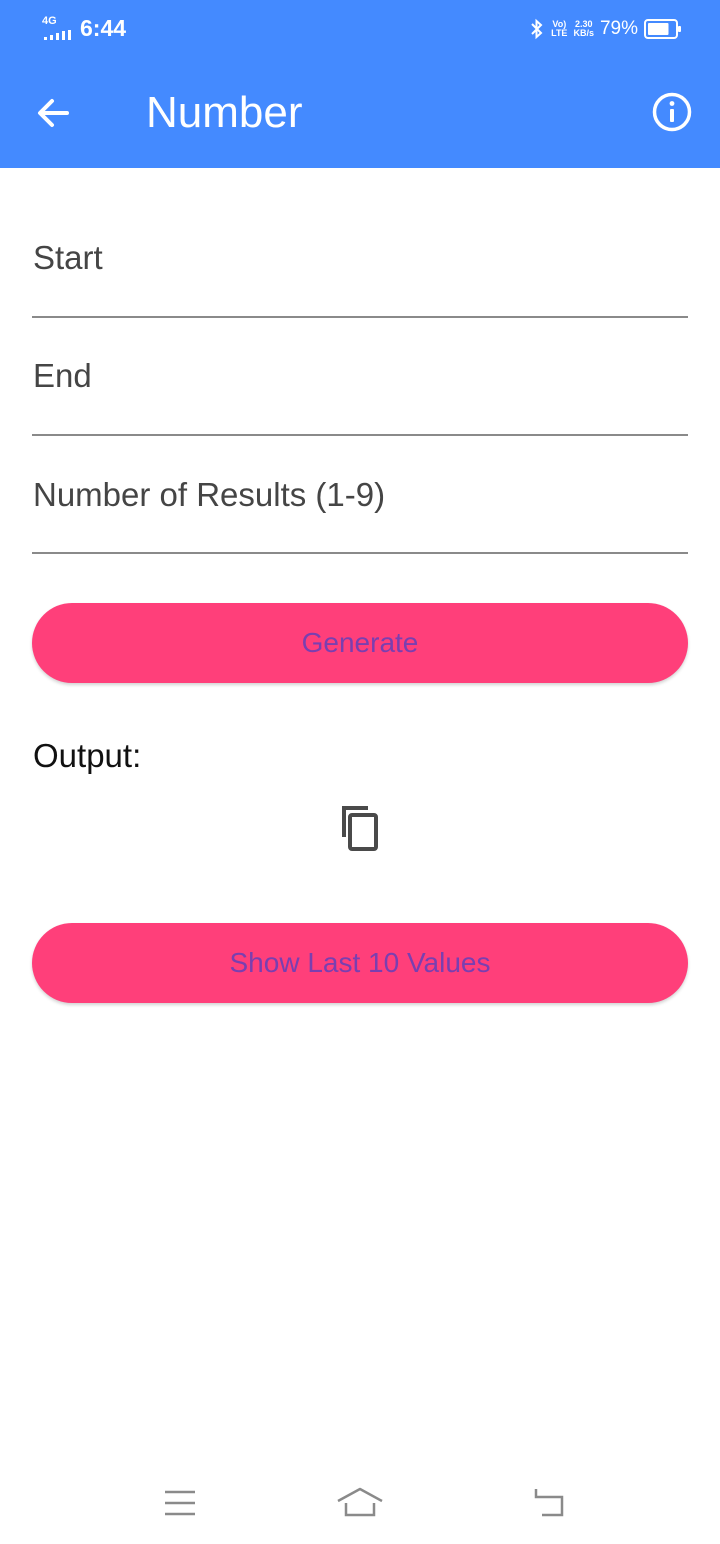 This screenshot has width=720, height=1544. Describe the element at coordinates (662, 29) in the screenshot. I see `battery-icon` at that location.